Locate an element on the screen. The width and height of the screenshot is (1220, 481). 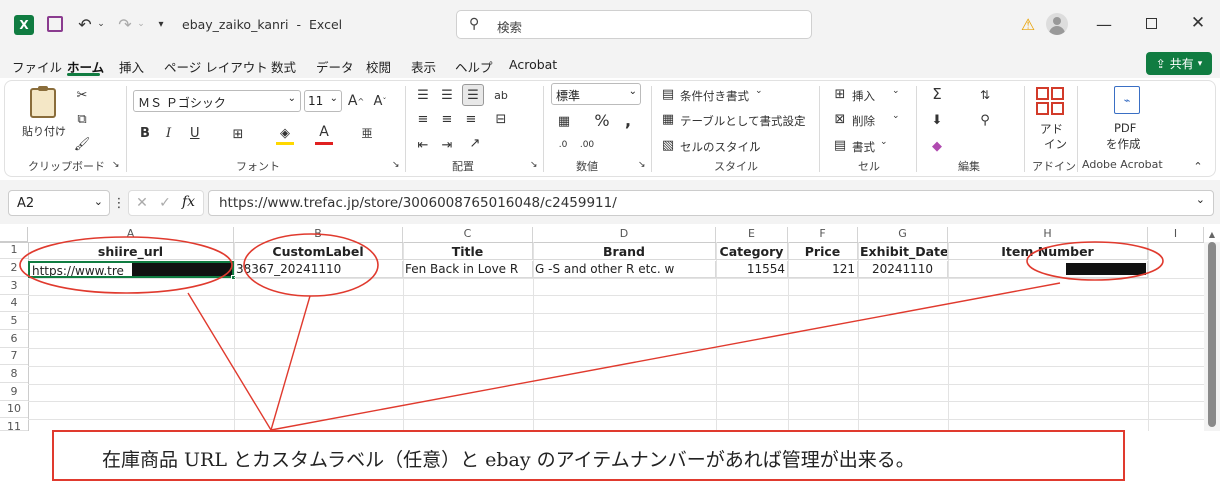
highlight-ellipse-item-number is located at coordinates (1095, 261).